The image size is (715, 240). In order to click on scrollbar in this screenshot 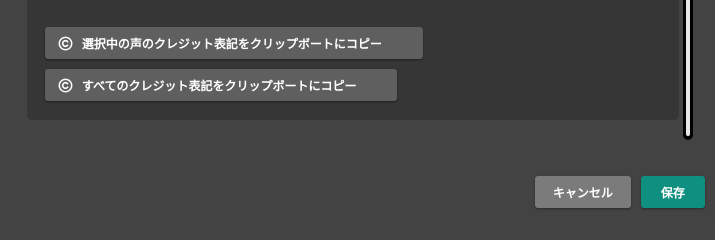, I will do `click(688, 70)`.